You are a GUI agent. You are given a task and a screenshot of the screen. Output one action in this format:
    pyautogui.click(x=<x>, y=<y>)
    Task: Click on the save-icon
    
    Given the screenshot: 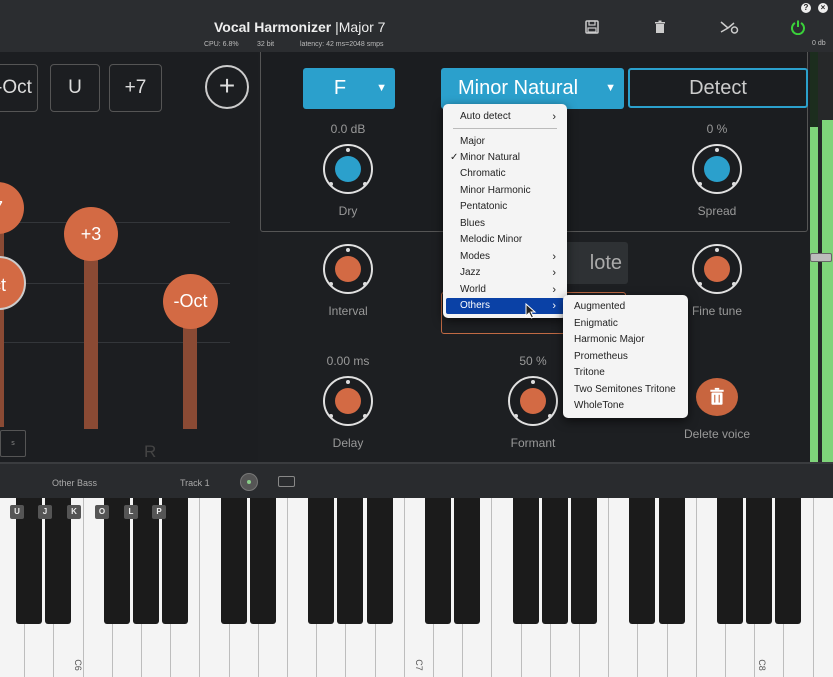 What is the action you would take?
    pyautogui.click(x=592, y=27)
    